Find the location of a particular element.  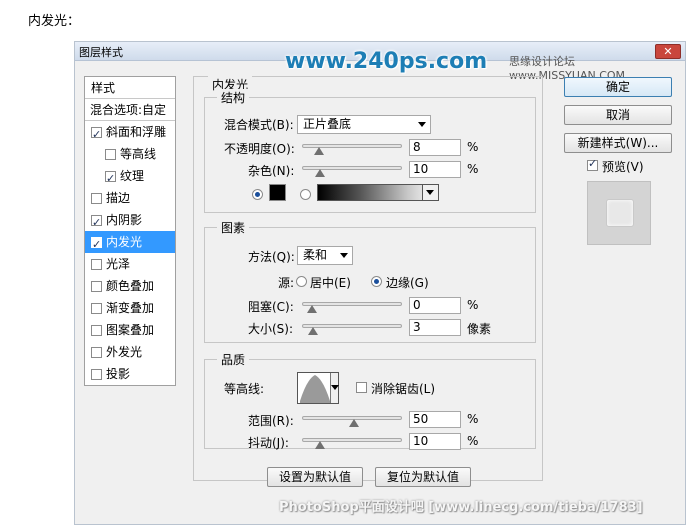

size-slider is located at coordinates (352, 329).